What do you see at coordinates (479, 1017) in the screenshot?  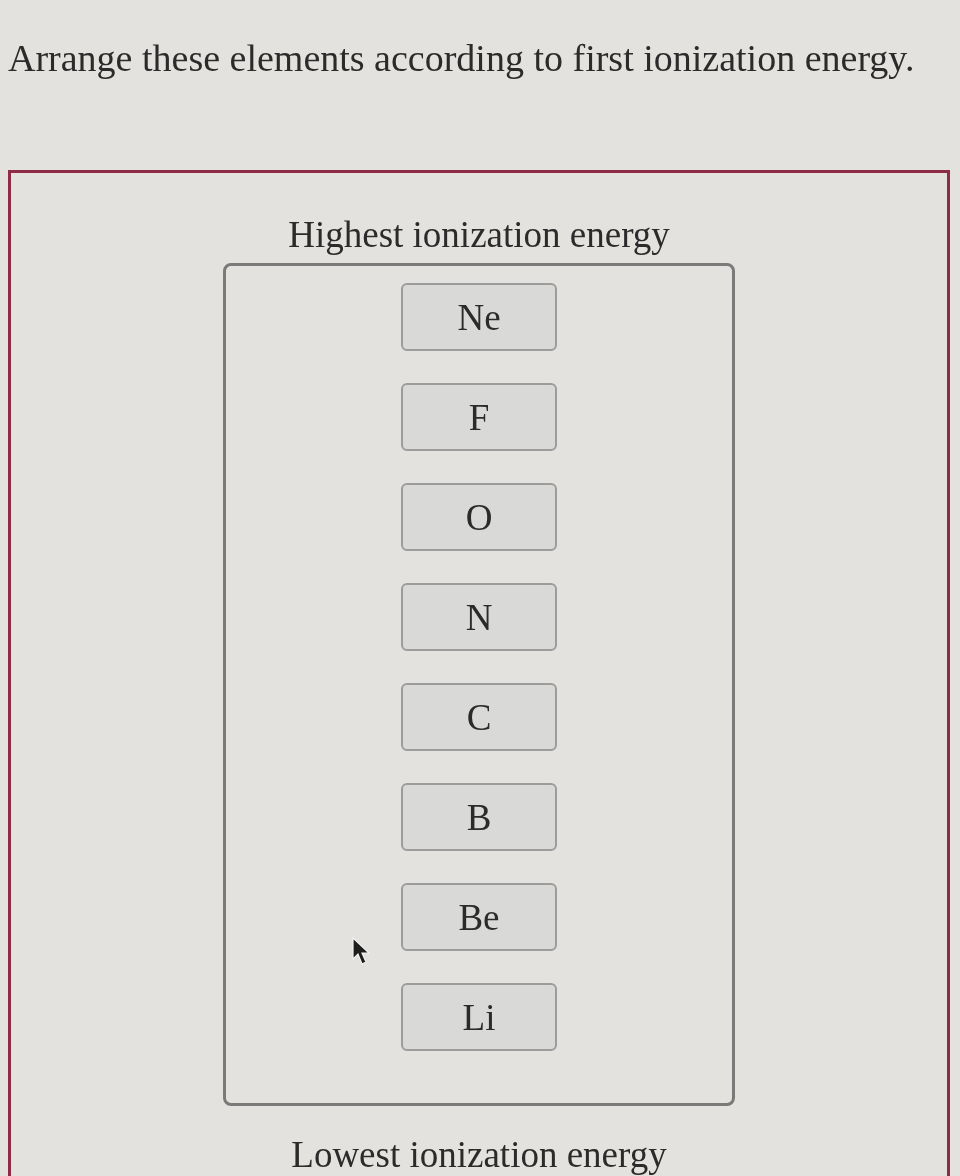 I see `element-tile: Li` at bounding box center [479, 1017].